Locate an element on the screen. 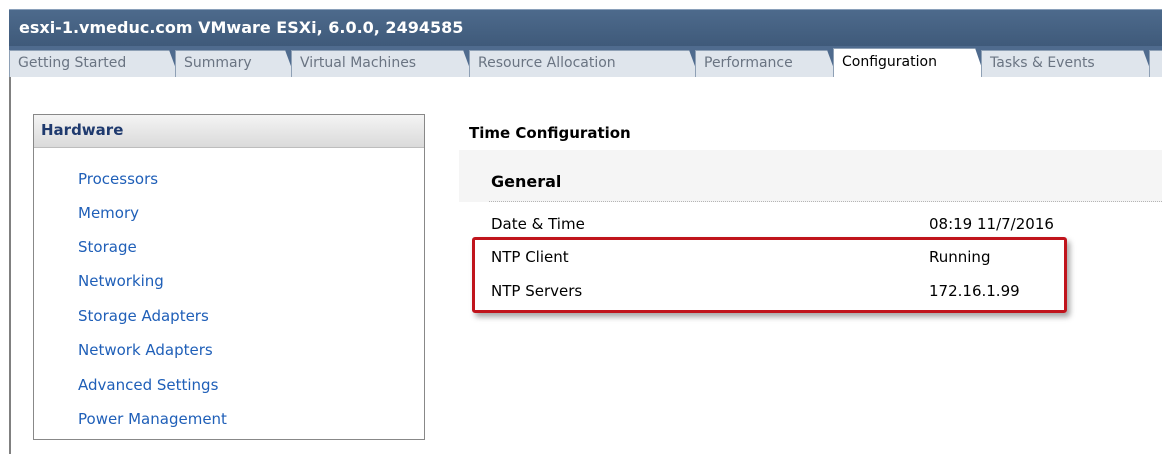 This screenshot has width=1162, height=454. tab-performance: Performance is located at coordinates (766, 63).